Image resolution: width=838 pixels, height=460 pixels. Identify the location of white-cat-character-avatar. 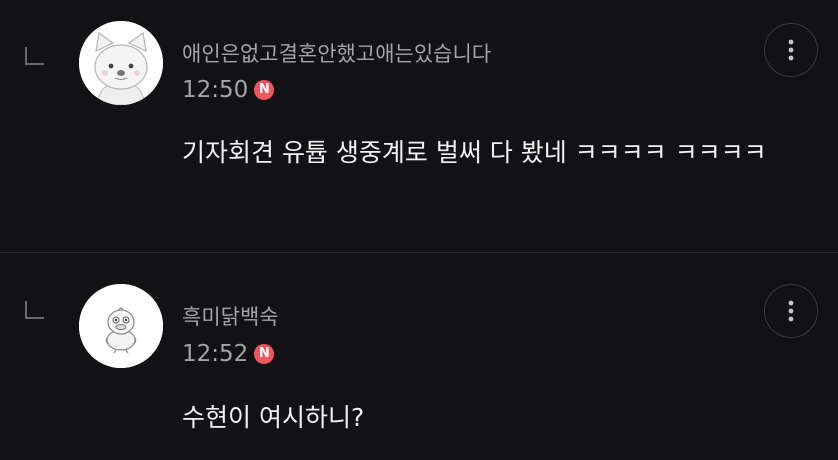
(121, 63).